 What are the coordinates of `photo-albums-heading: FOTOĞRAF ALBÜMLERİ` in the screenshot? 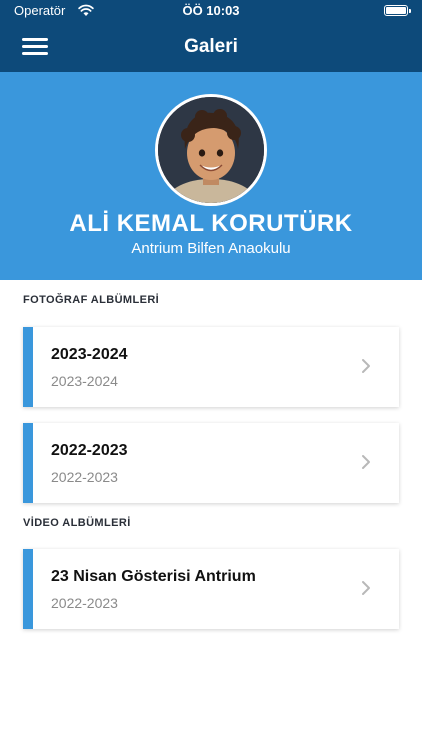 It's located at (91, 300).